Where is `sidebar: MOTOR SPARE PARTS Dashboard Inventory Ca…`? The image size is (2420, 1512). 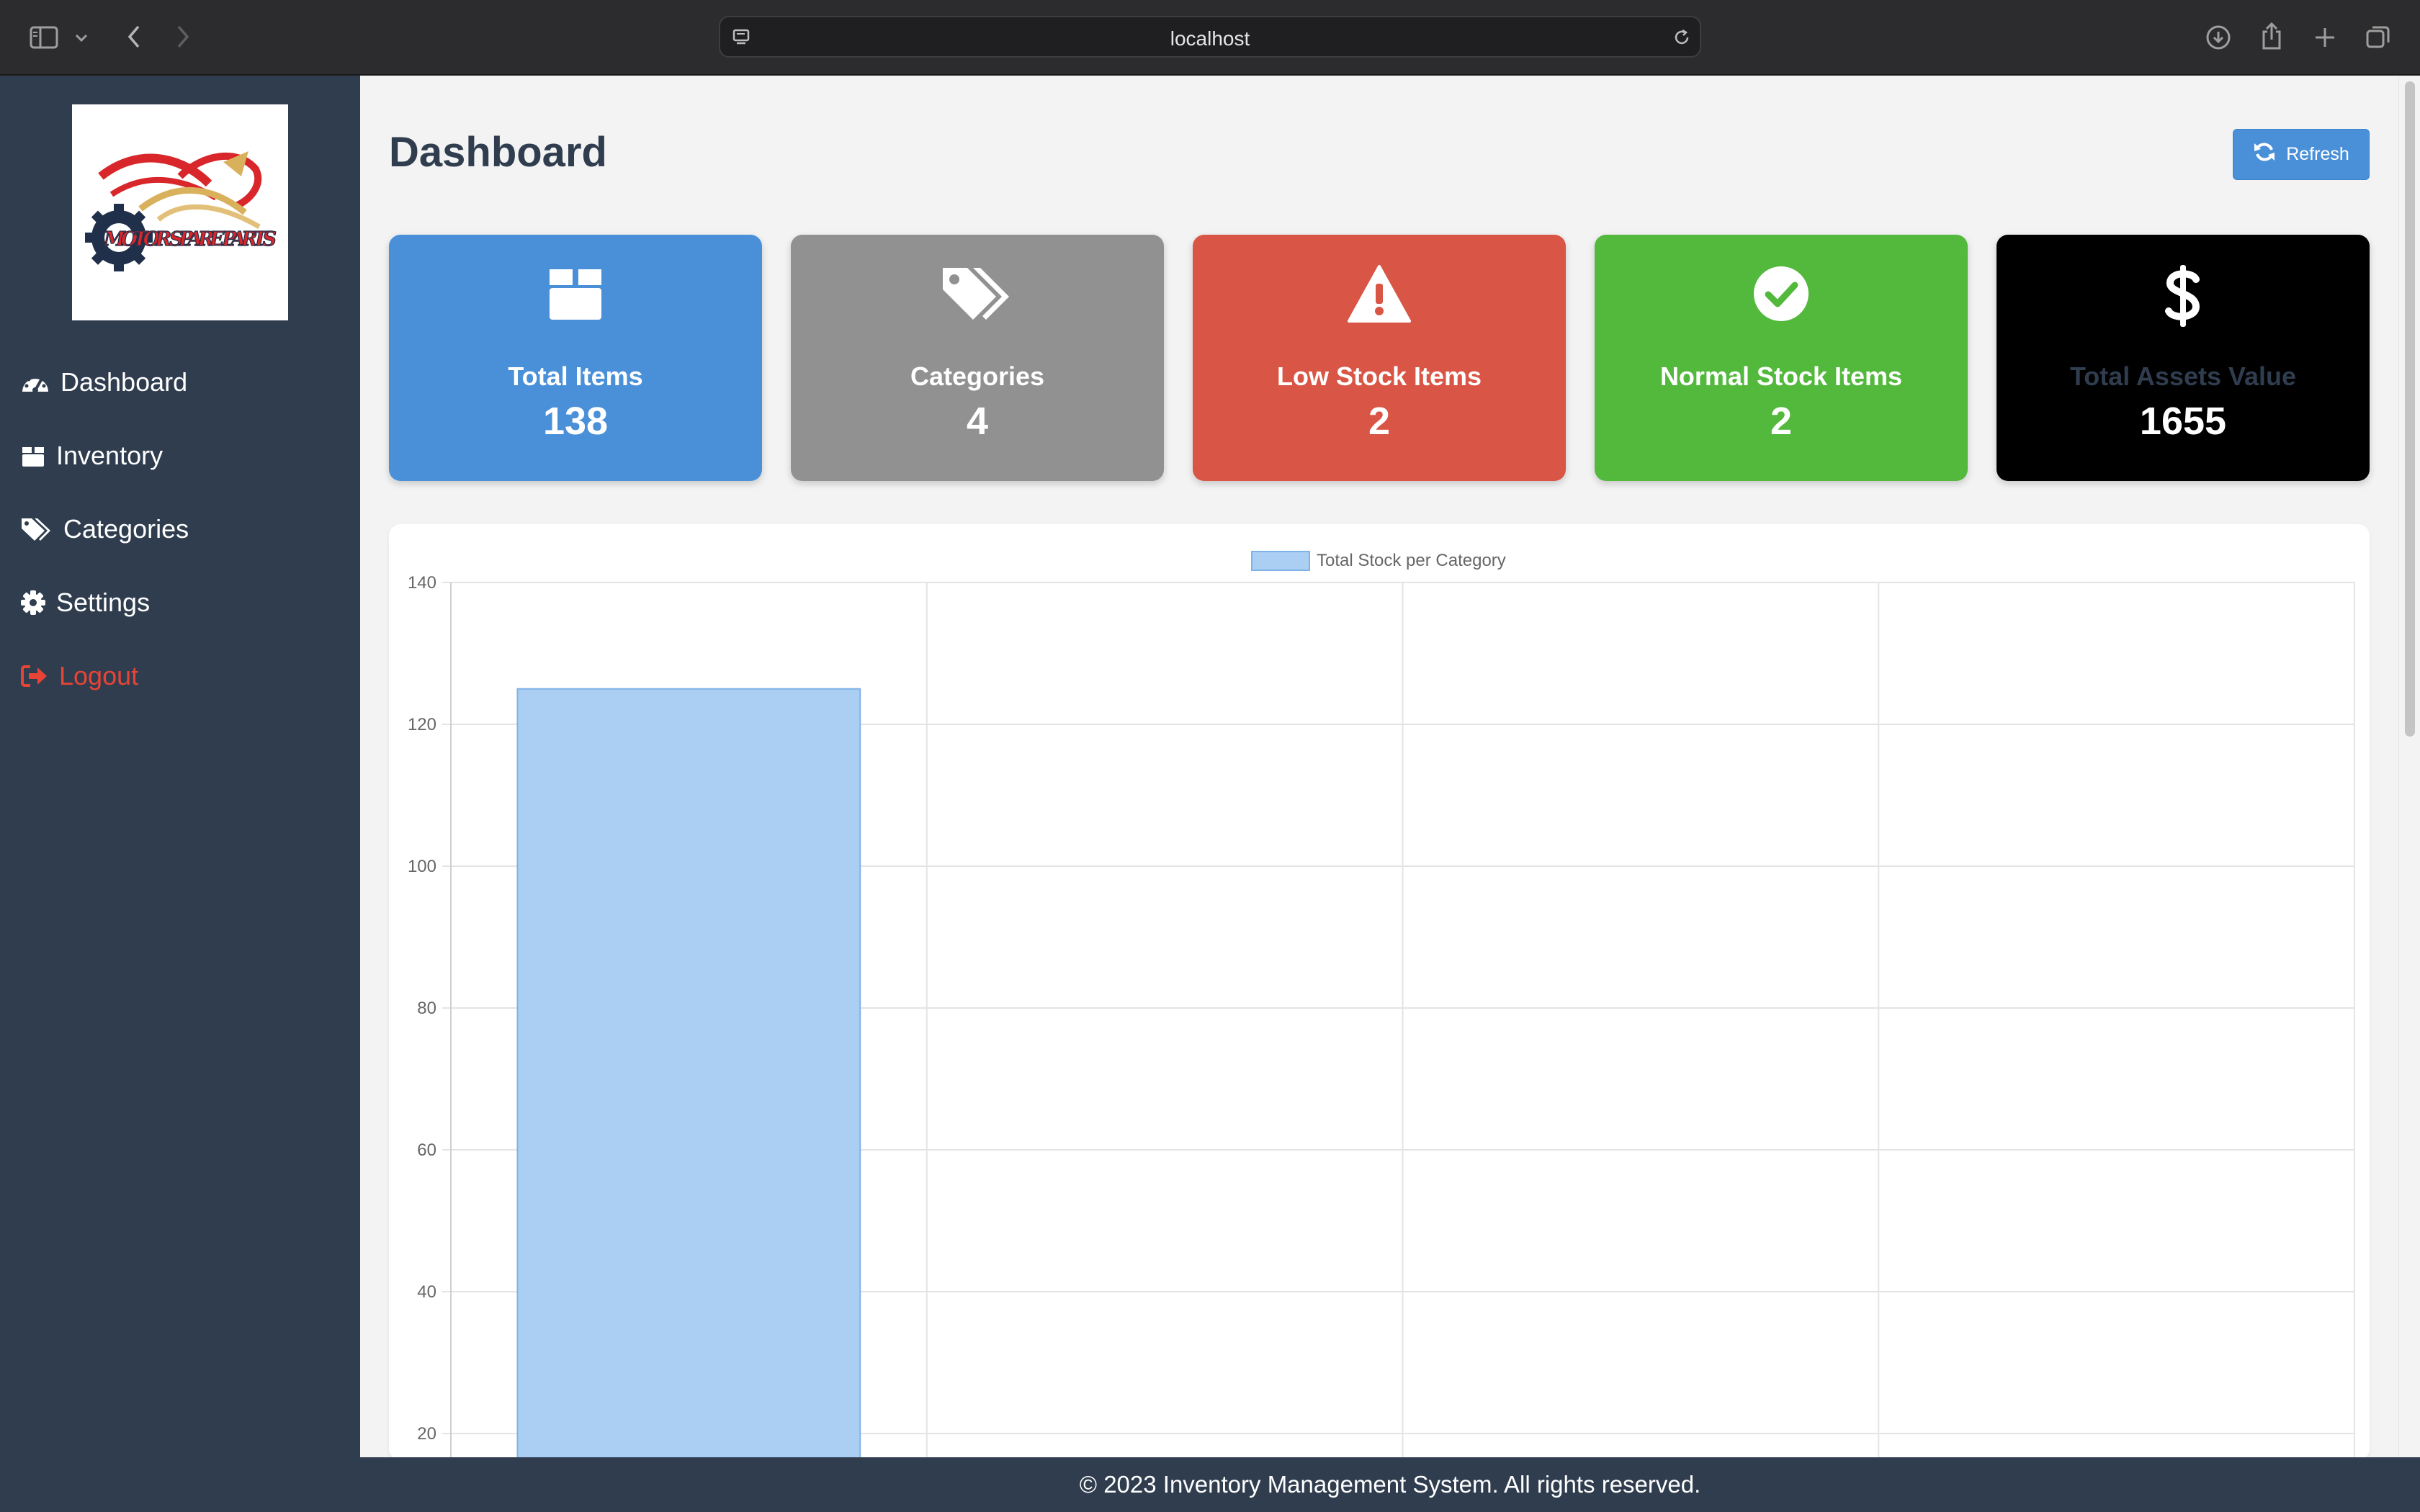 sidebar: MOTOR SPARE PARTS Dashboard Inventory Ca… is located at coordinates (180, 794).